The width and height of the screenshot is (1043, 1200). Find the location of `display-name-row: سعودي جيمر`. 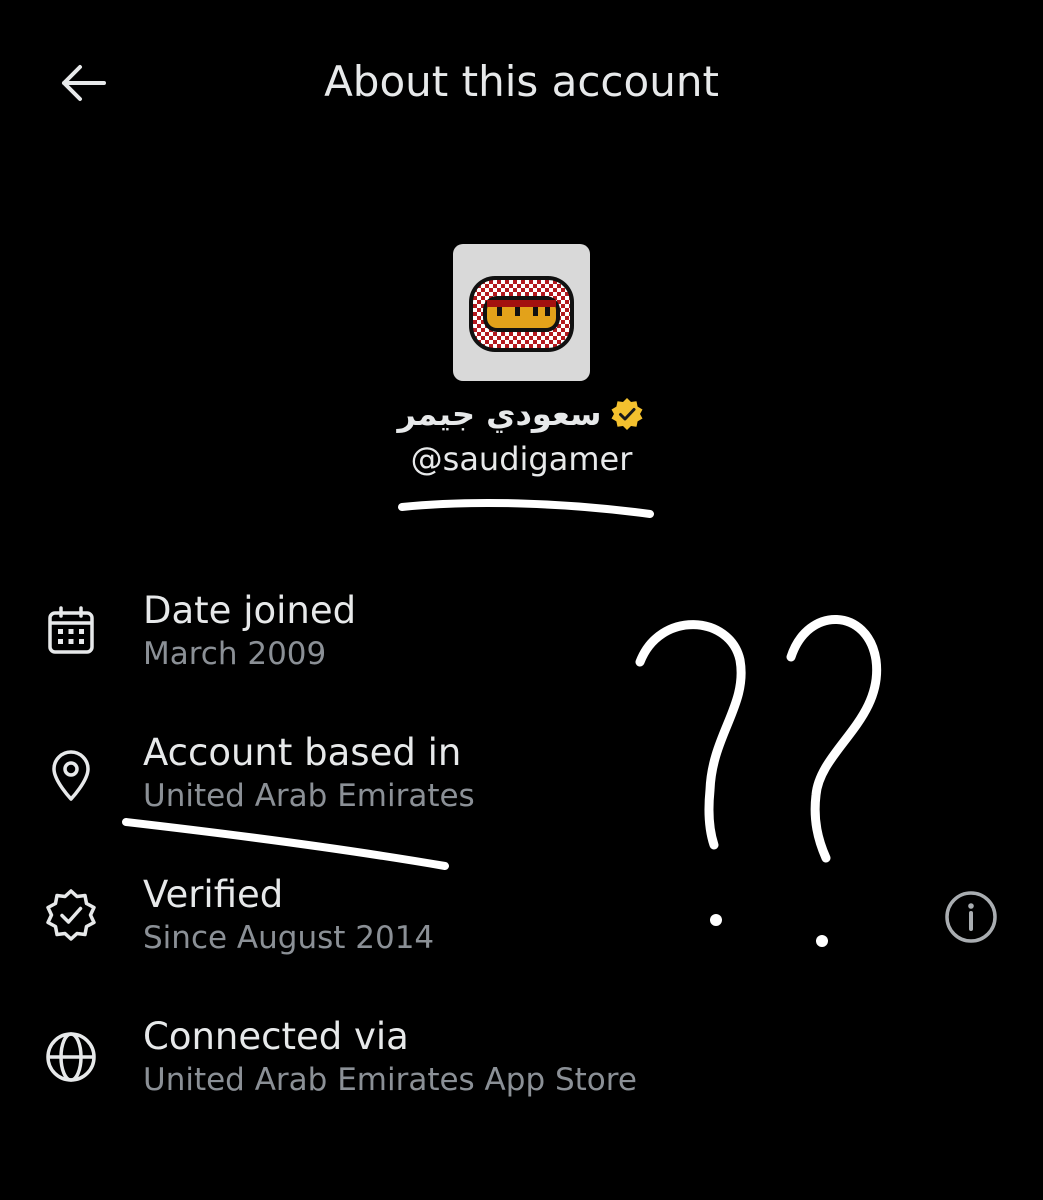

display-name-row: سعودي جيمر is located at coordinates (521, 414).